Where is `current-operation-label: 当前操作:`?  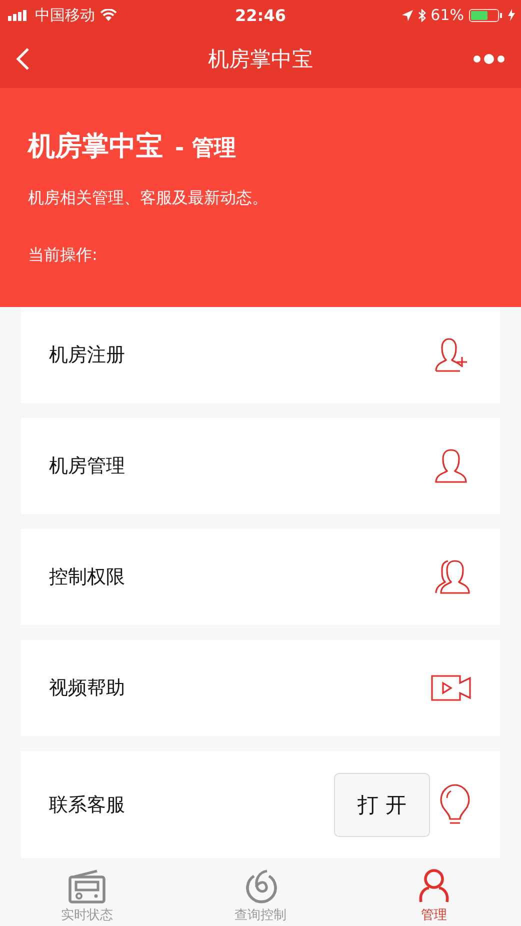
current-operation-label: 当前操作: is located at coordinates (63, 255).